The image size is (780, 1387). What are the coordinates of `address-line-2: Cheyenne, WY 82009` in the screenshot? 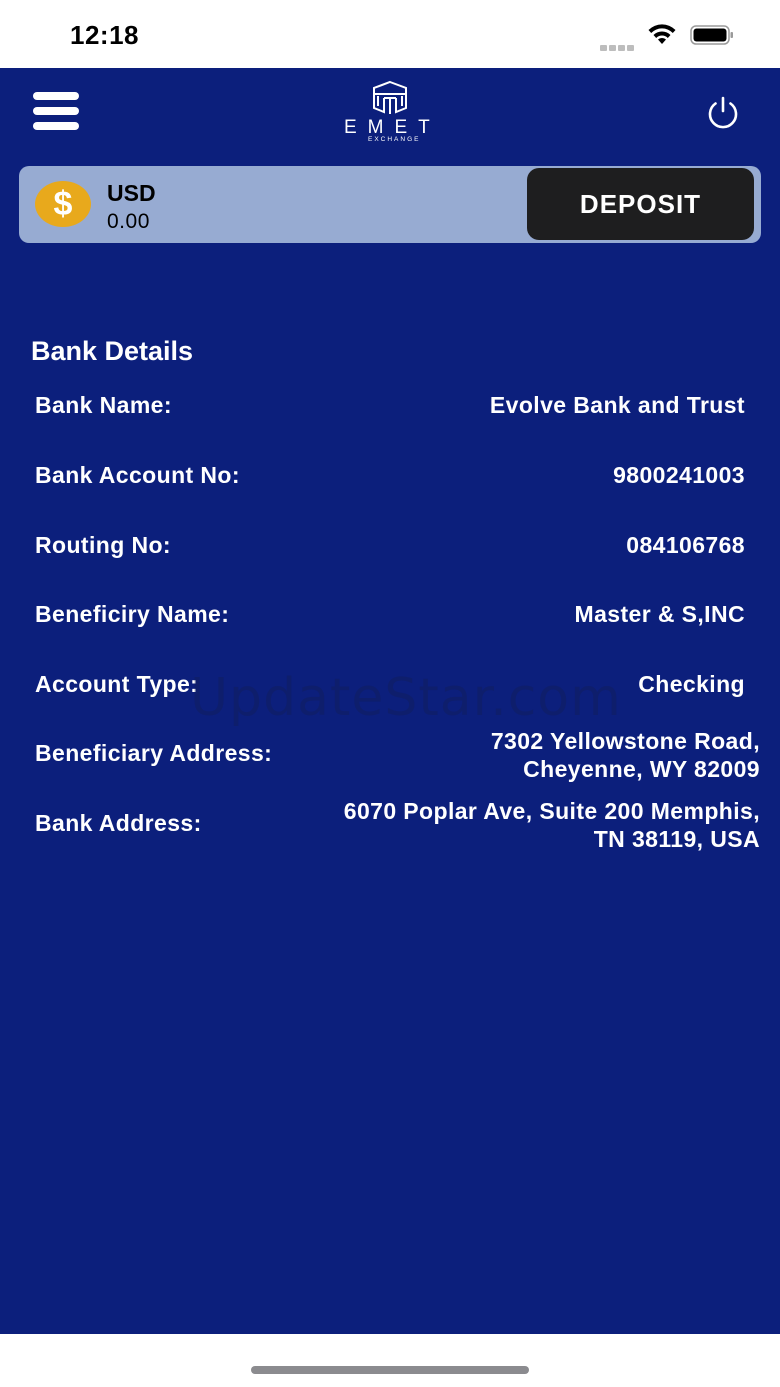 It's located at (641, 769).